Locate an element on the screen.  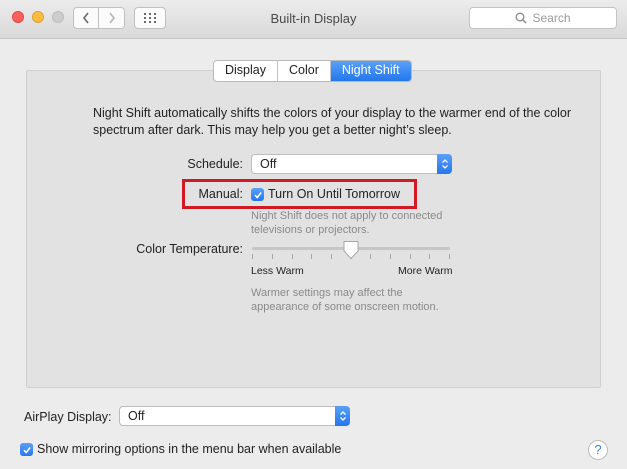
manual-label: Manual: is located at coordinates (220, 194).